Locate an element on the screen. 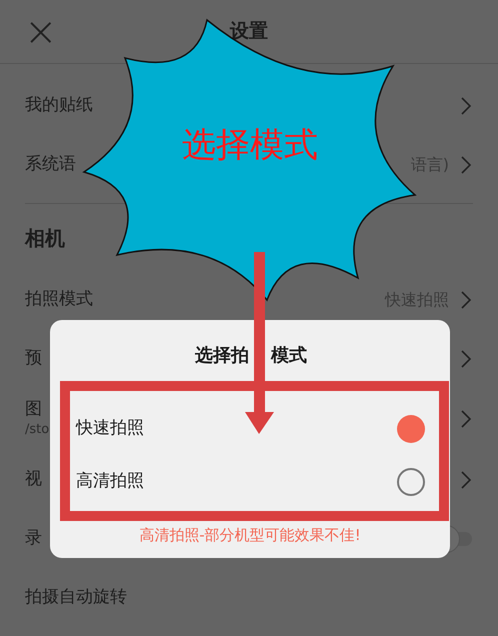 Image resolution: width=498 pixels, height=636 pixels. option-label: 快速拍照 is located at coordinates (110, 429).